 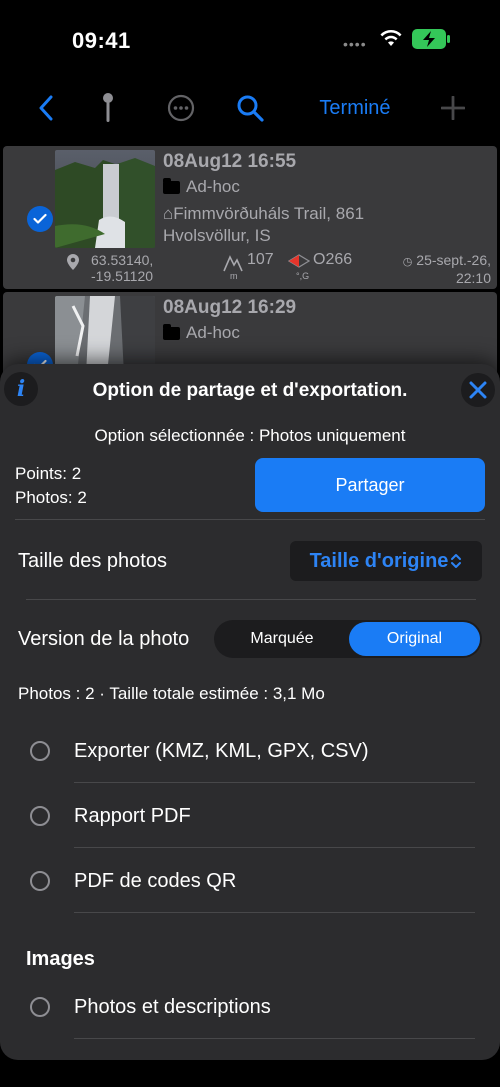 I want to click on photo-version-segmented-control: Marquée Original, so click(x=348, y=639).